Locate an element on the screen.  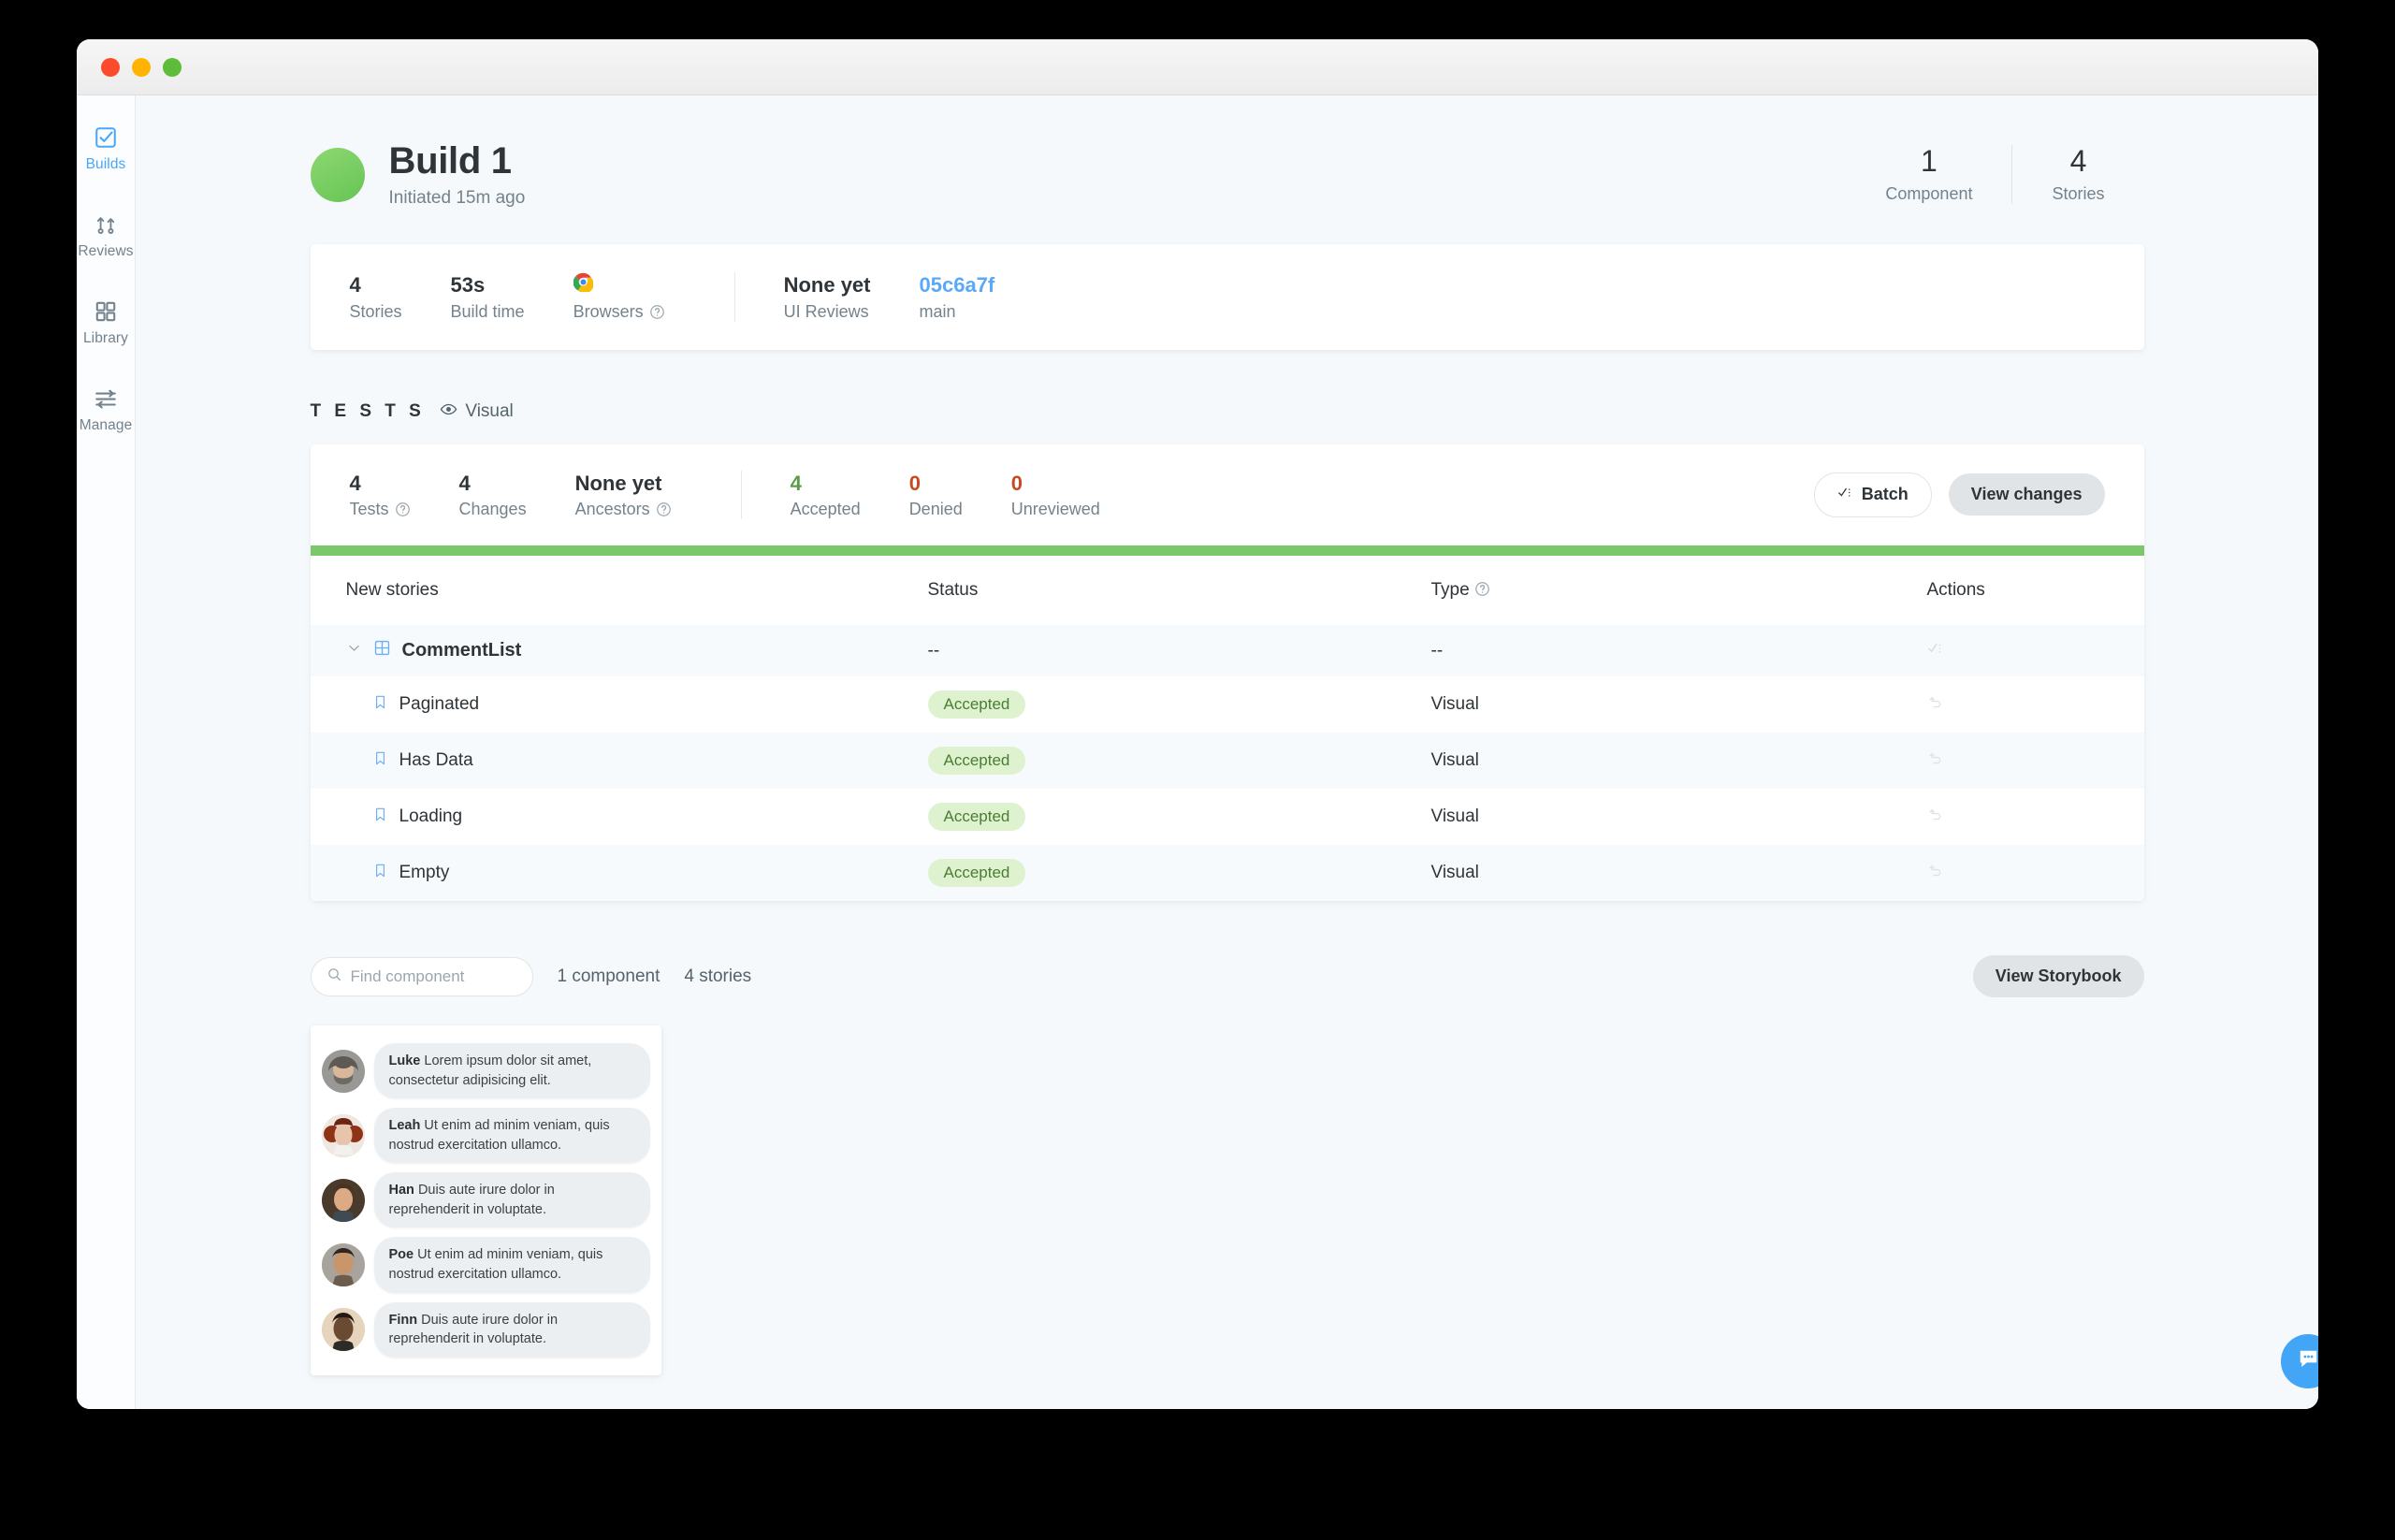
stories-count-value: 4 is located at coordinates (2078, 161).